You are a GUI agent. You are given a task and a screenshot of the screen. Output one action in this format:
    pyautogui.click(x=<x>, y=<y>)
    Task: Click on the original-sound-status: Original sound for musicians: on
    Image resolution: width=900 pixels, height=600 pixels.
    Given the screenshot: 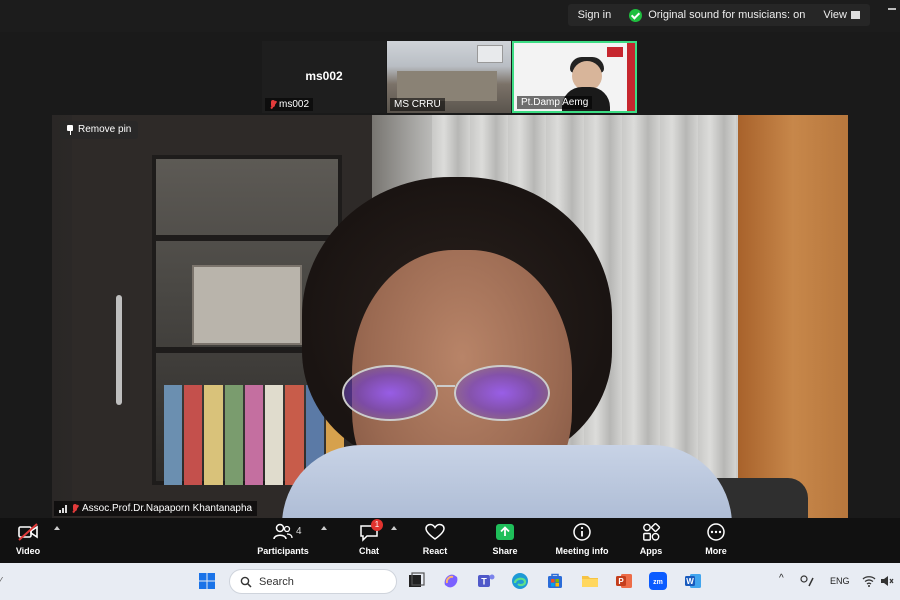 What is the action you would take?
    pyautogui.click(x=726, y=15)
    